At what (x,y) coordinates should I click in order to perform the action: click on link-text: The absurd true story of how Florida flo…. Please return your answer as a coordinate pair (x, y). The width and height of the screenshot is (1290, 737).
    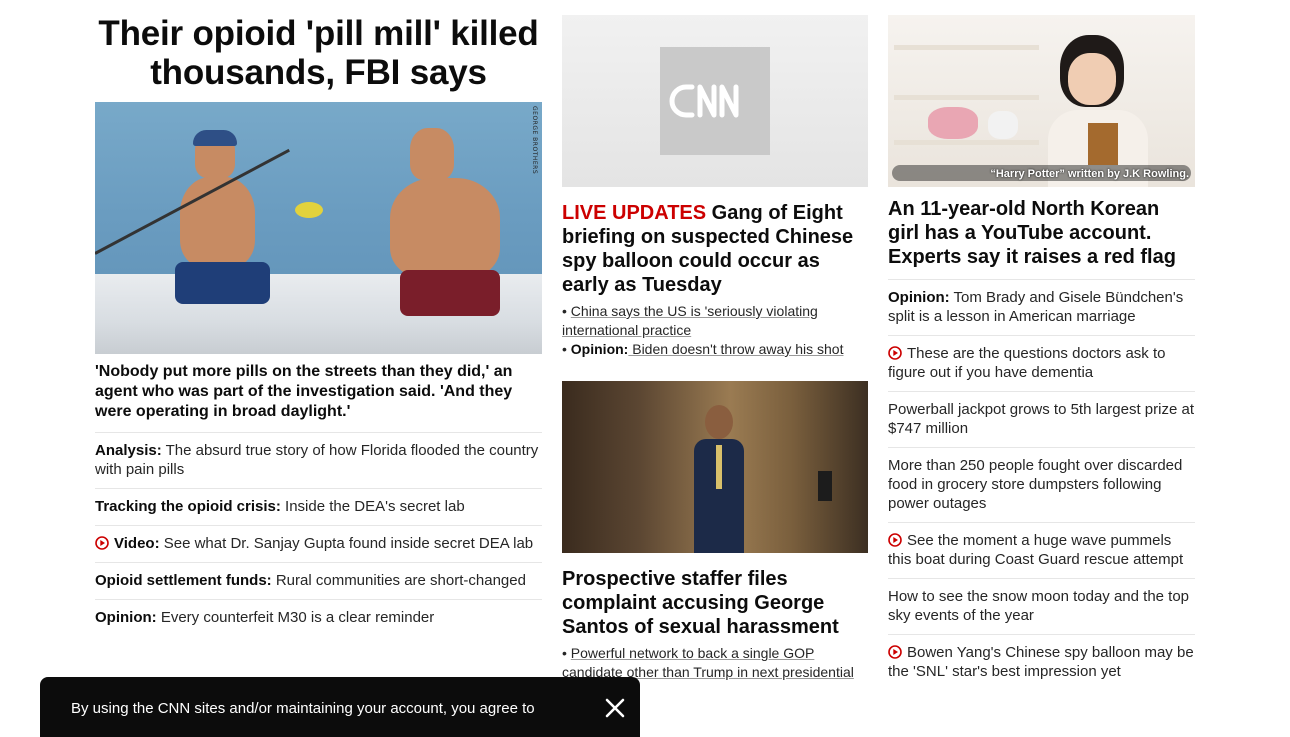
    Looking at the image, I should click on (317, 460).